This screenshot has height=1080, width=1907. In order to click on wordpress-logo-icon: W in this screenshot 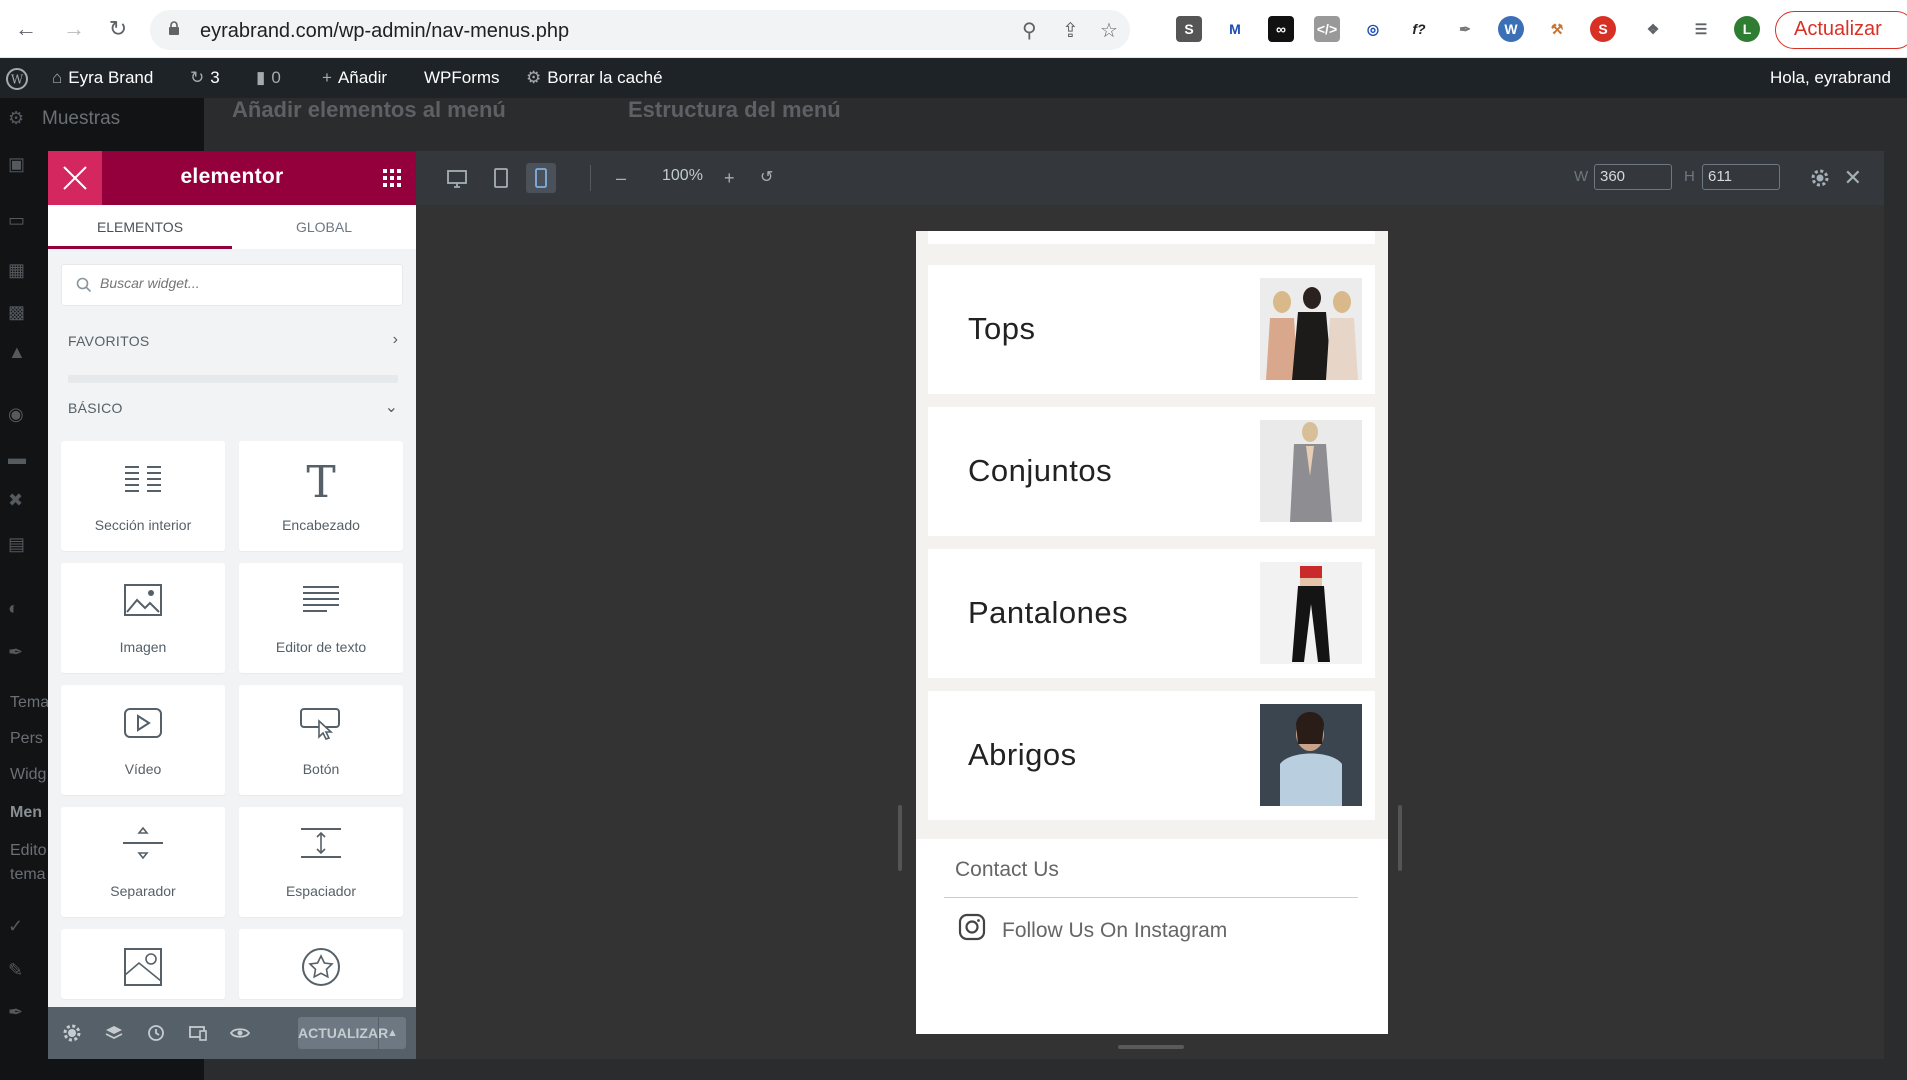, I will do `click(17, 81)`.